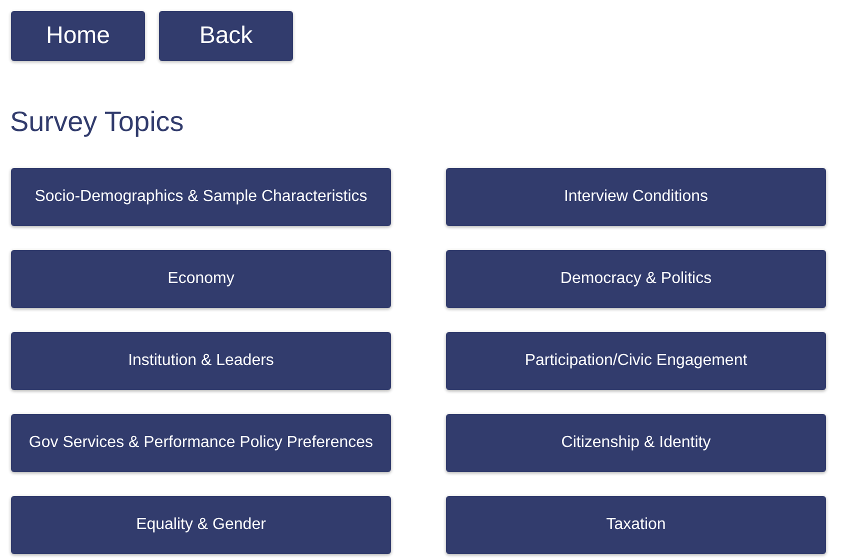 Image resolution: width=858 pixels, height=559 pixels. What do you see at coordinates (201, 361) in the screenshot?
I see `topic-button: Institution & Leaders` at bounding box center [201, 361].